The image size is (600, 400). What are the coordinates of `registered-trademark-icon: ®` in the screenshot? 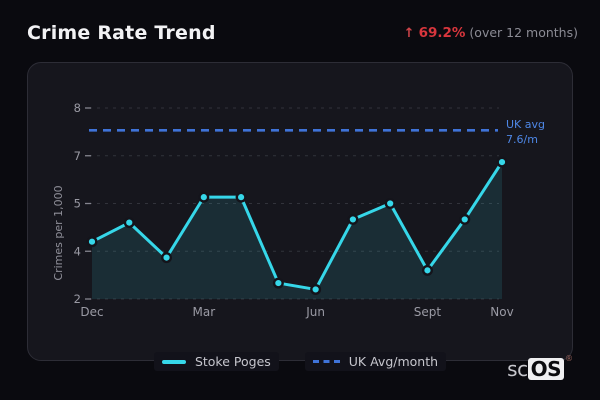 It's located at (569, 358).